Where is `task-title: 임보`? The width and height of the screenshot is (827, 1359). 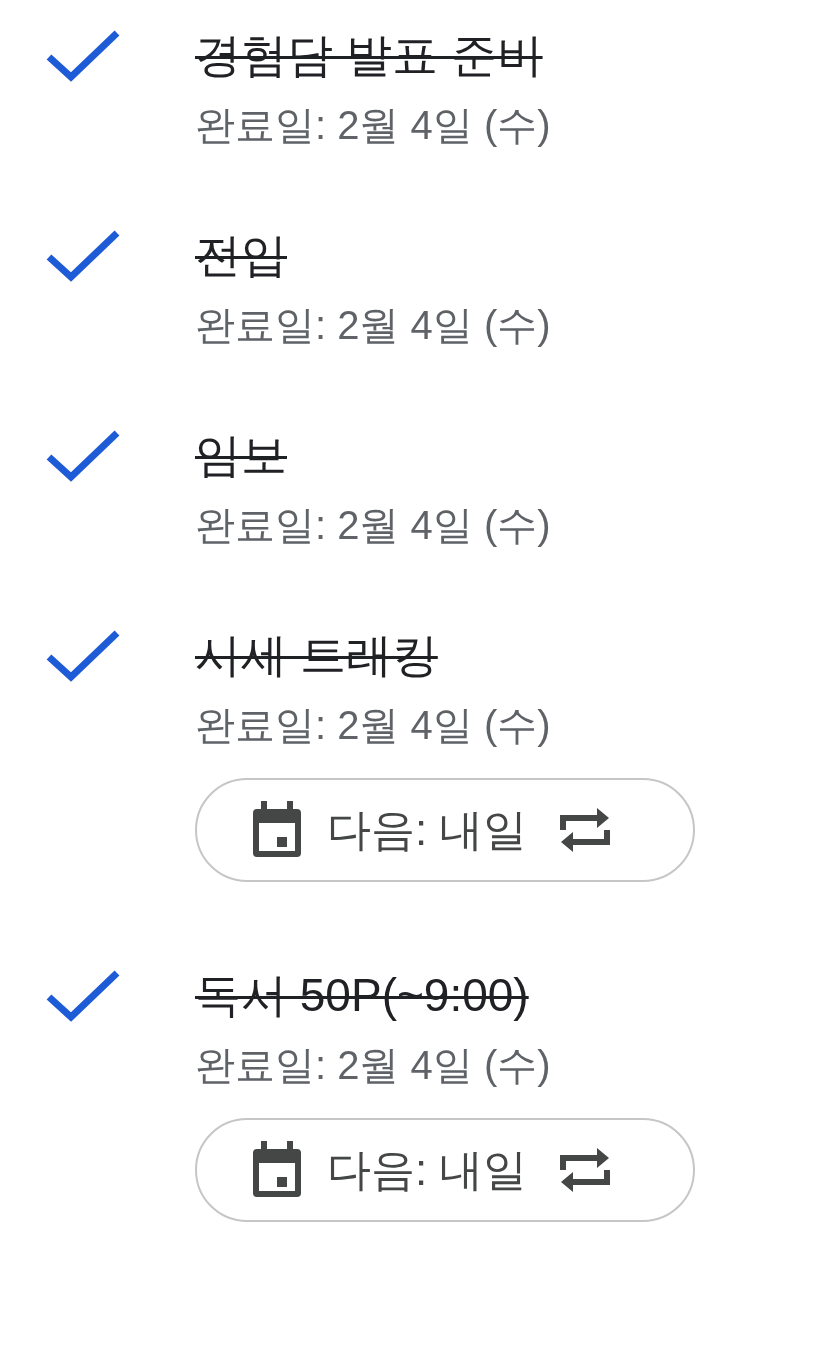
task-title: 임보 is located at coordinates (241, 455).